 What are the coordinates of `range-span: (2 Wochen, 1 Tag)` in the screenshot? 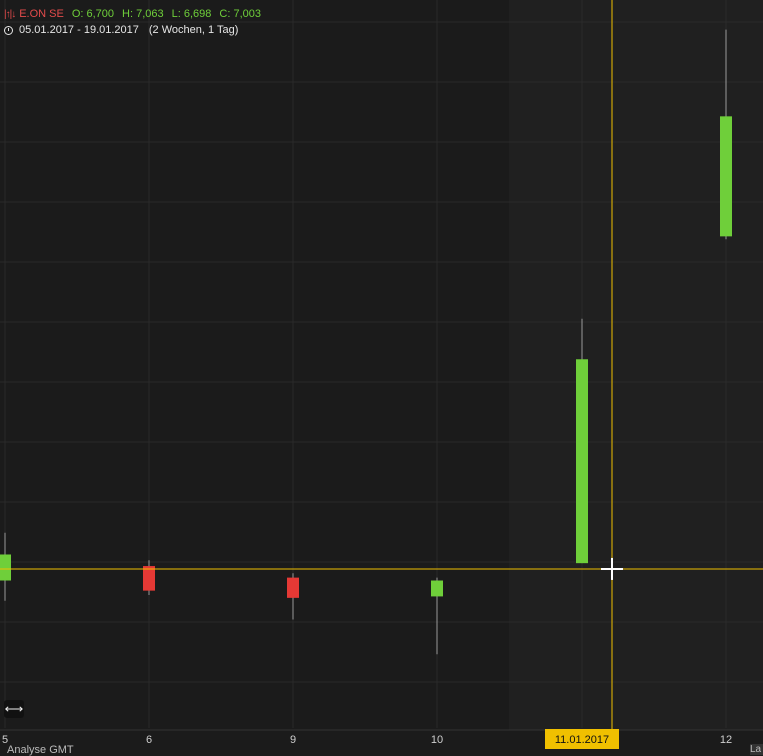 It's located at (193, 30).